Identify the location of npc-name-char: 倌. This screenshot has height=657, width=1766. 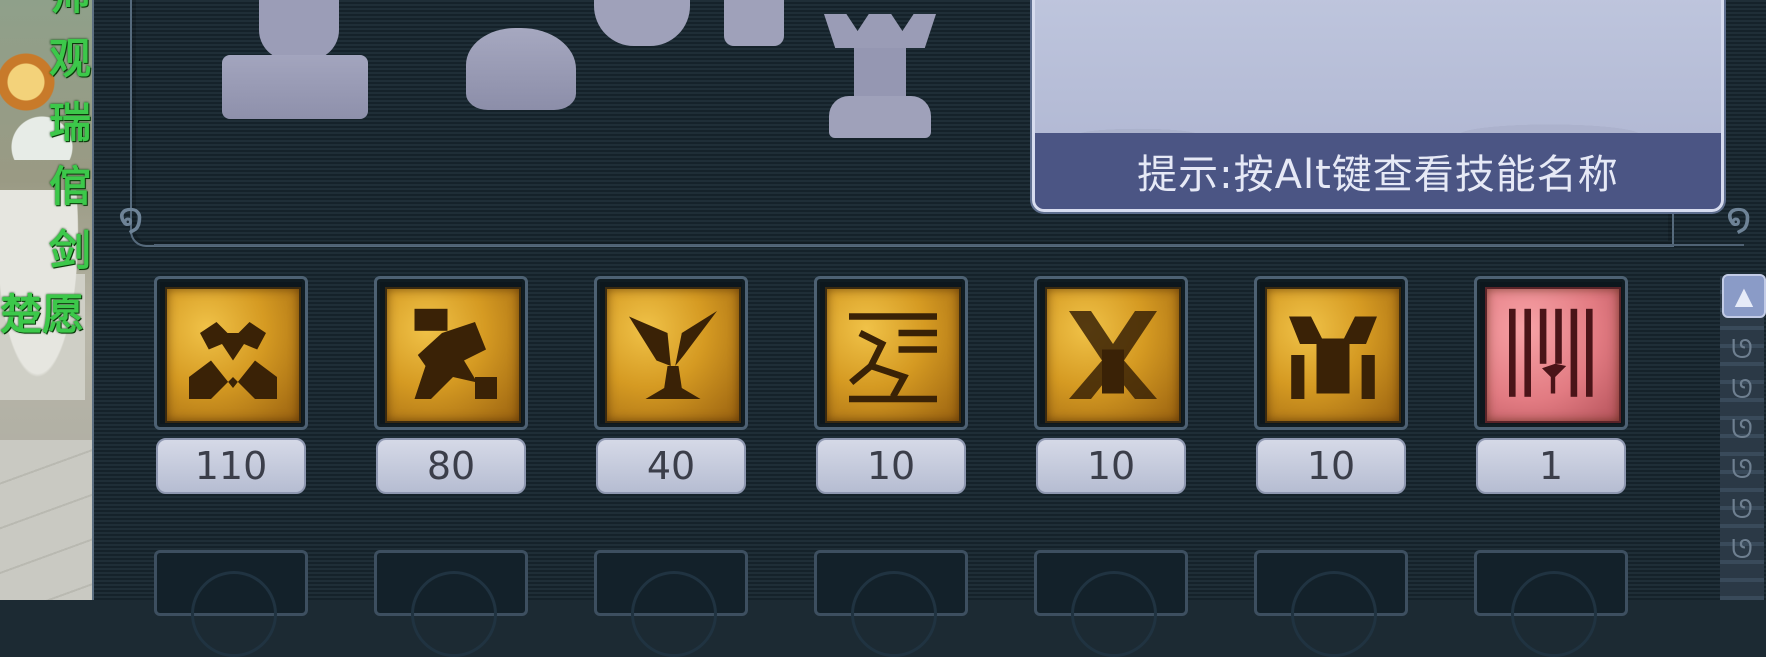
(70, 186).